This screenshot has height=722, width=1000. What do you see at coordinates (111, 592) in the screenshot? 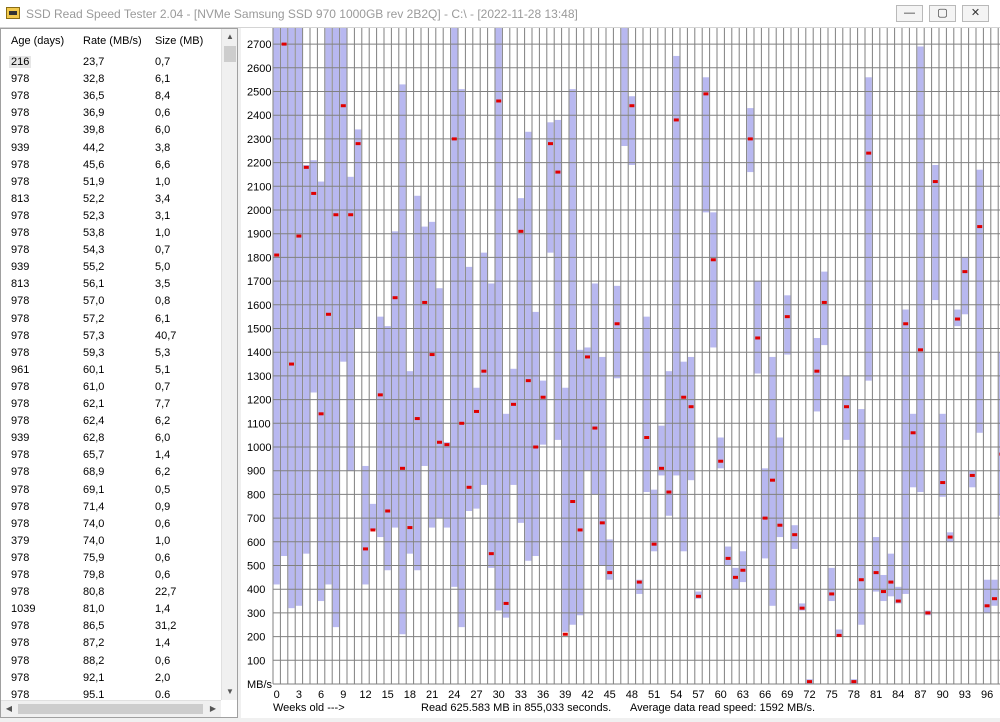
I see `list-row: 978 80,8 22,7` at bounding box center [111, 592].